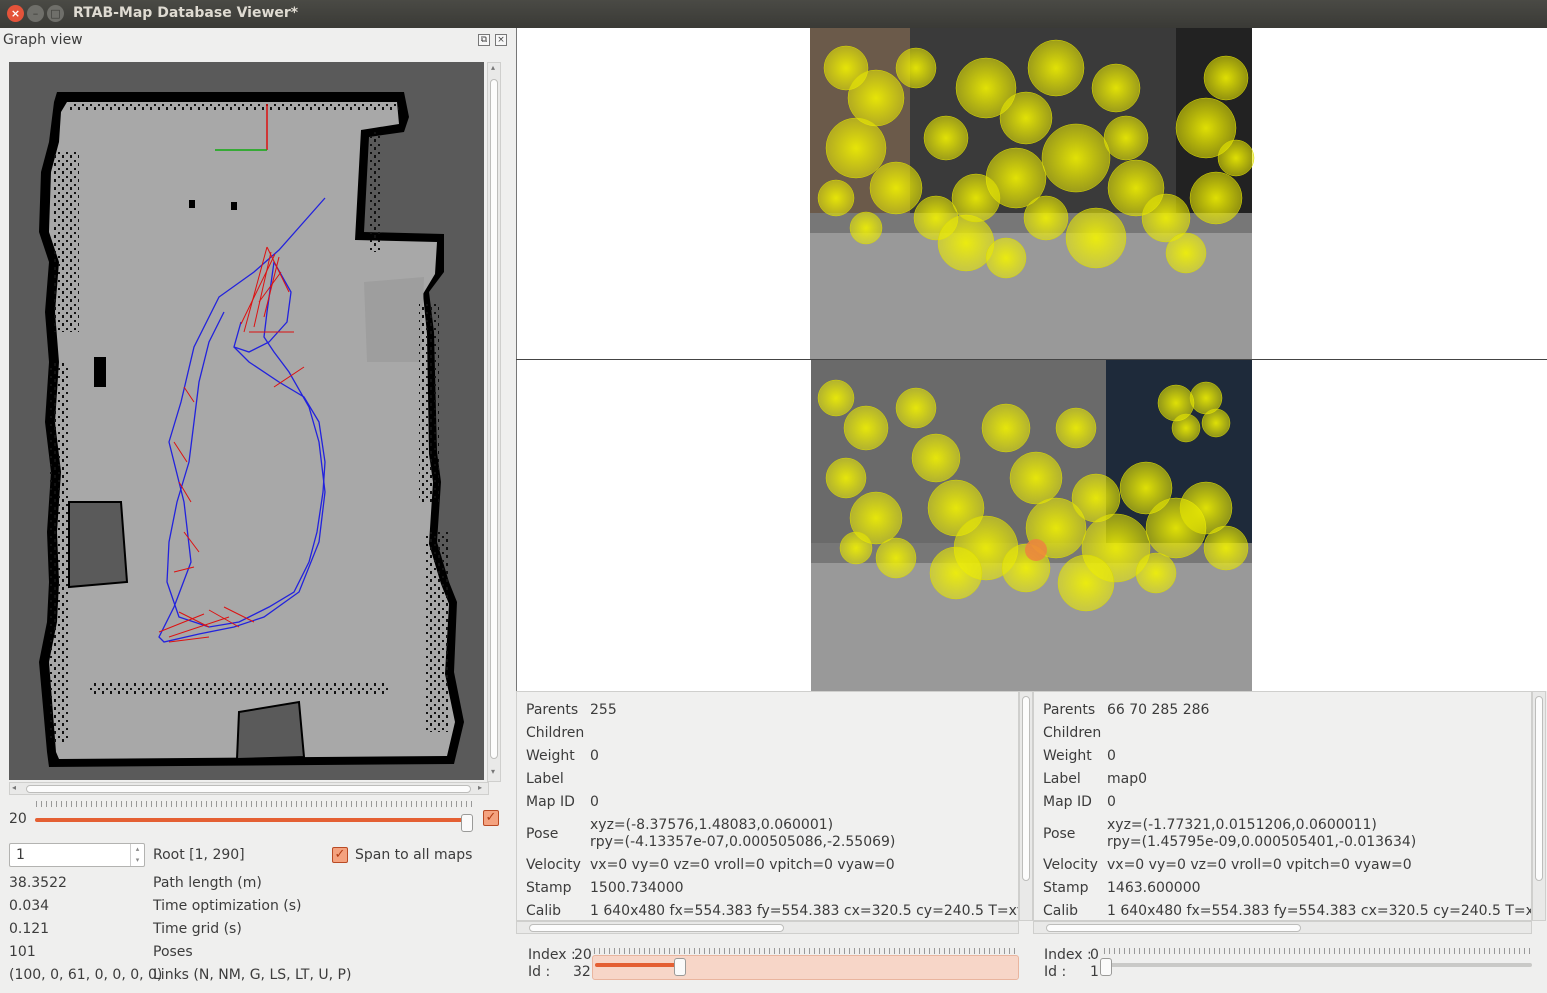 The width and height of the screenshot is (1547, 993). What do you see at coordinates (414, 855) in the screenshot?
I see `span-all-maps-label: Span to all maps` at bounding box center [414, 855].